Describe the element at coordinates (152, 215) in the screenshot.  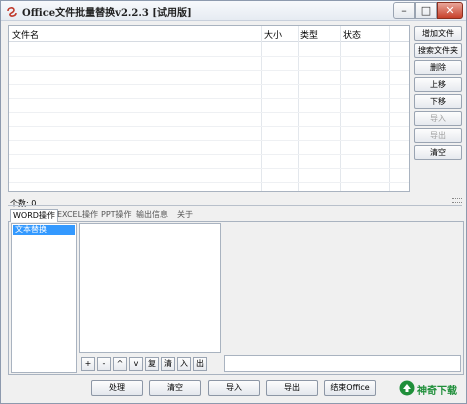
I see `tab-output: 输出信息` at that location.